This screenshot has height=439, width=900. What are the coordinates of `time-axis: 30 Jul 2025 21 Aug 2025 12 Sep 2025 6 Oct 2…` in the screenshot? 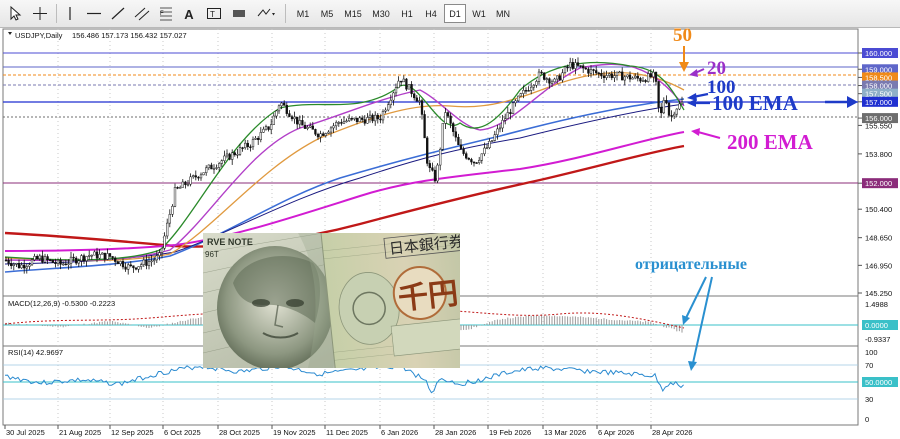 It's located at (348, 431).